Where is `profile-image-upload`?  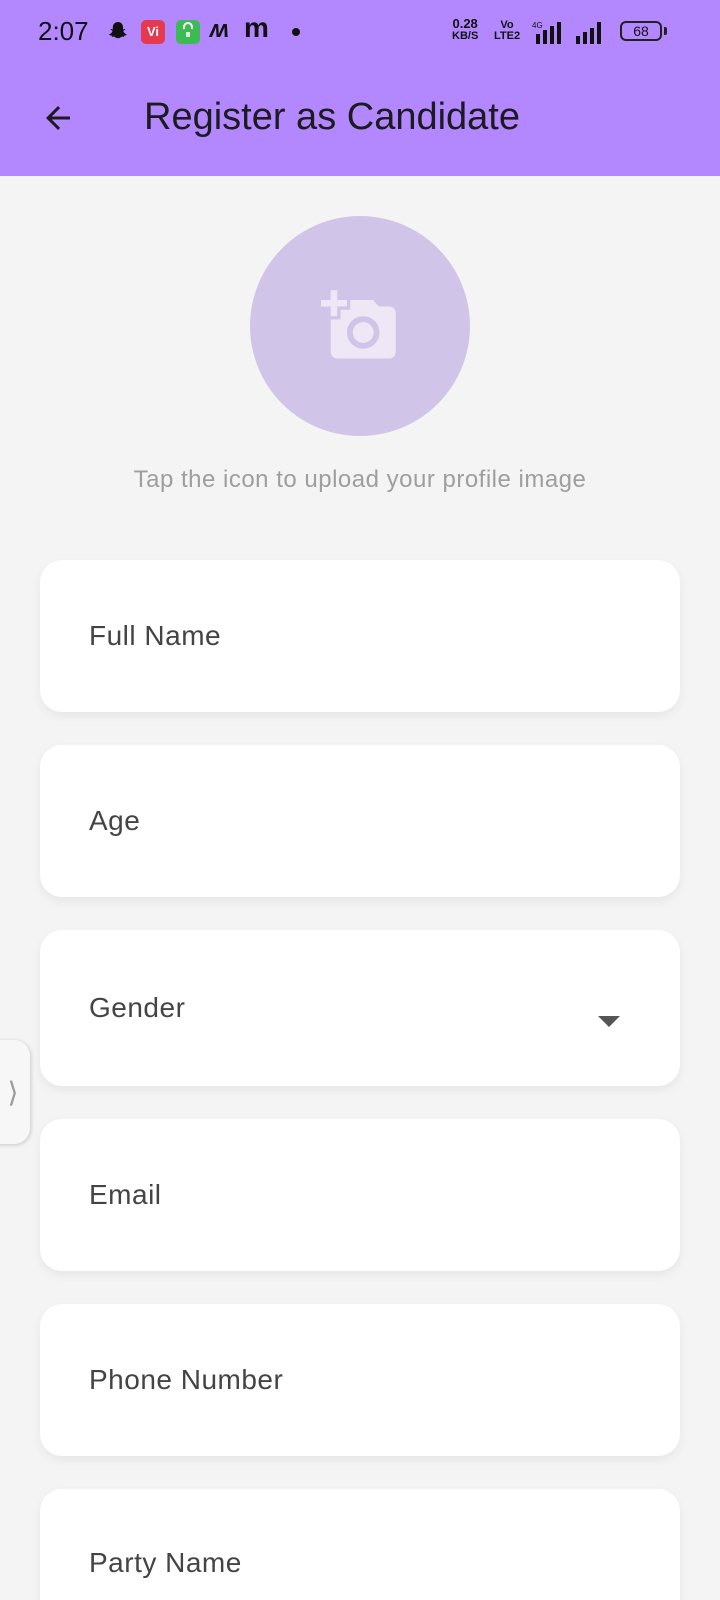
profile-image-upload is located at coordinates (360, 326).